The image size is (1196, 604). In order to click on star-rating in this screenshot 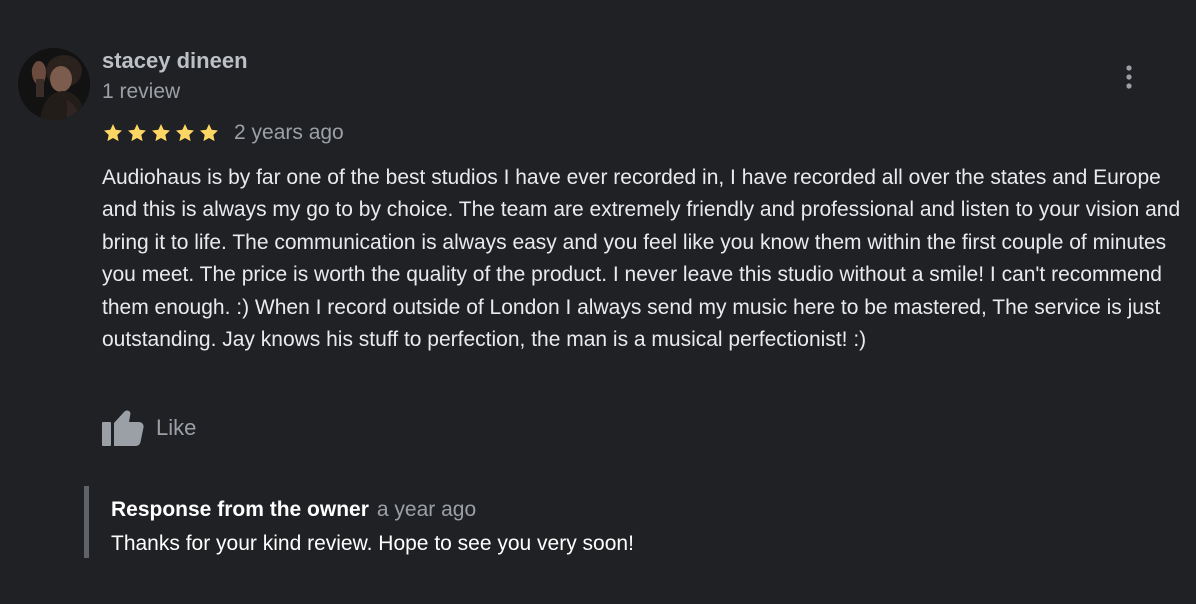, I will do `click(161, 133)`.